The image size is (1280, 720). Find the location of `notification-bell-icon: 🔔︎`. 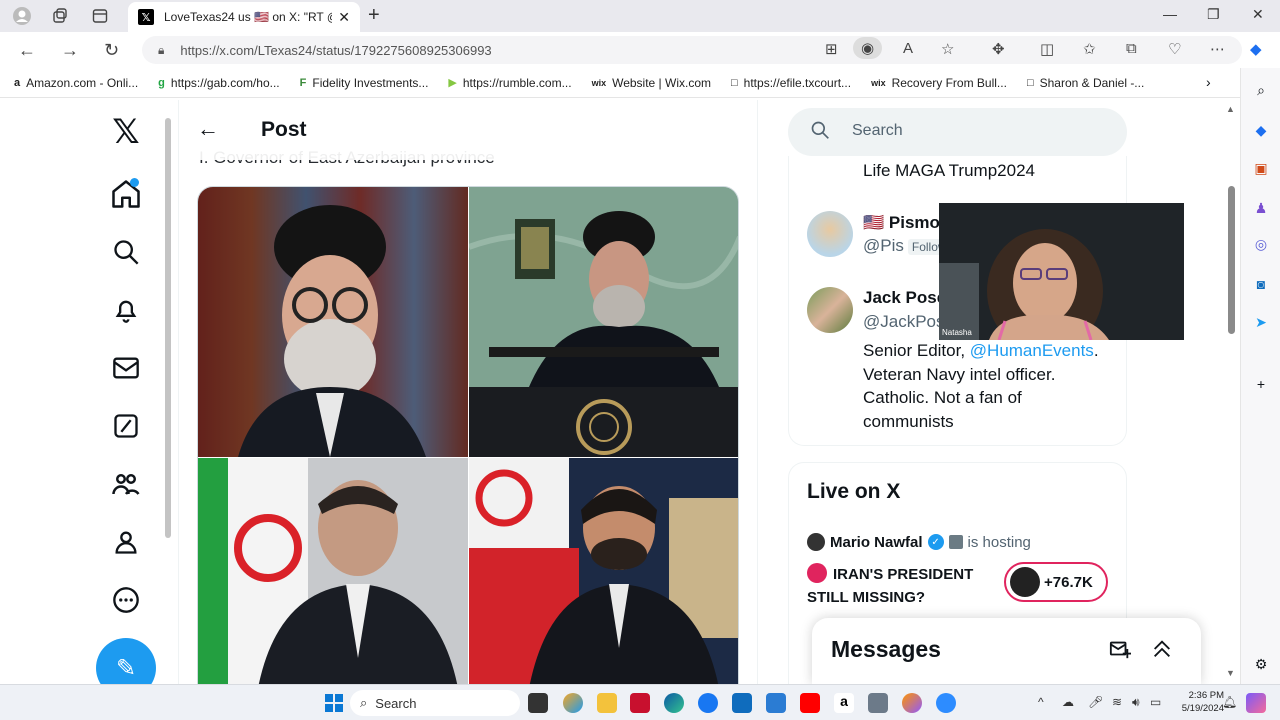

notification-bell-icon: 🔔︎ is located at coordinates (1229, 702).